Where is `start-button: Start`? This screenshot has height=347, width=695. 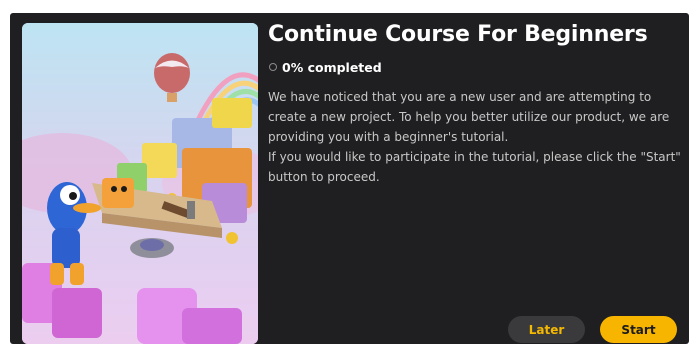
start-button: Start is located at coordinates (638, 329).